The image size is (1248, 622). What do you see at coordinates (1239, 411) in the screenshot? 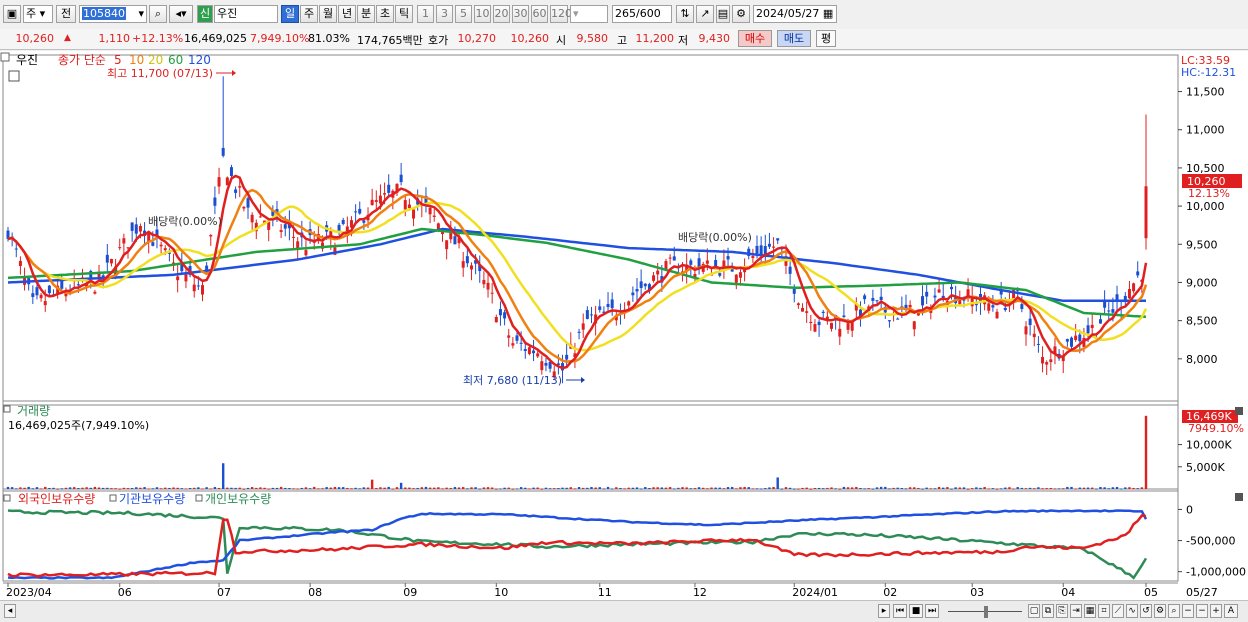
I see `volume-close-icon` at bounding box center [1239, 411].